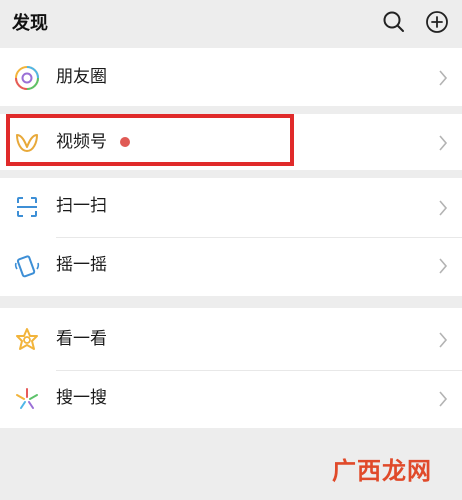 The image size is (462, 500). What do you see at coordinates (231, 339) in the screenshot?
I see `list-item-top-stories: 看一看` at bounding box center [231, 339].